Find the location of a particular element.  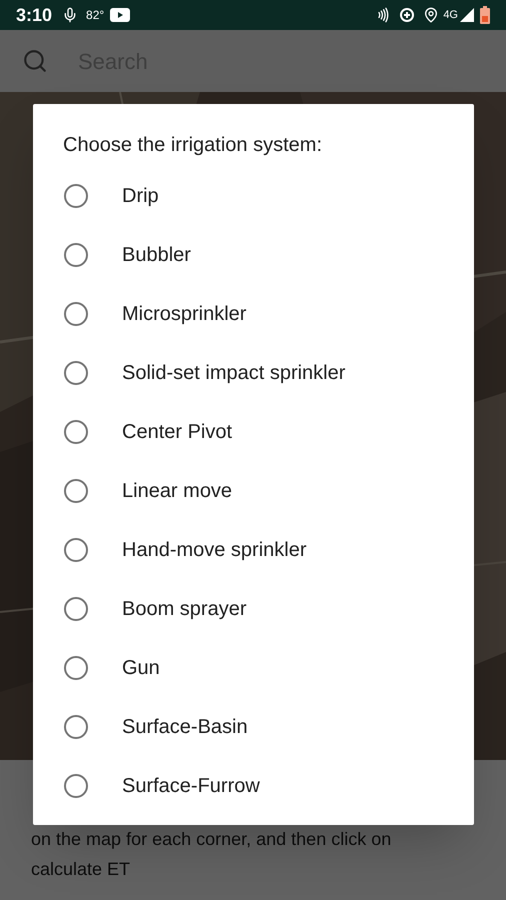

search-icon is located at coordinates (35, 61).